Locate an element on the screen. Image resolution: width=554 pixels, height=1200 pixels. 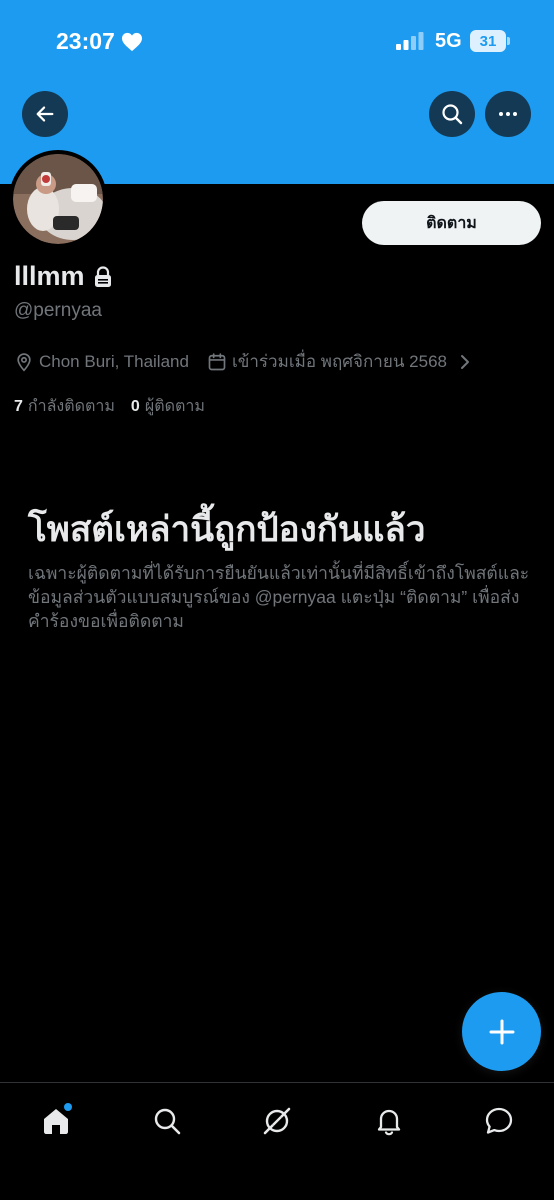
bell-icon is located at coordinates (389, 1122).